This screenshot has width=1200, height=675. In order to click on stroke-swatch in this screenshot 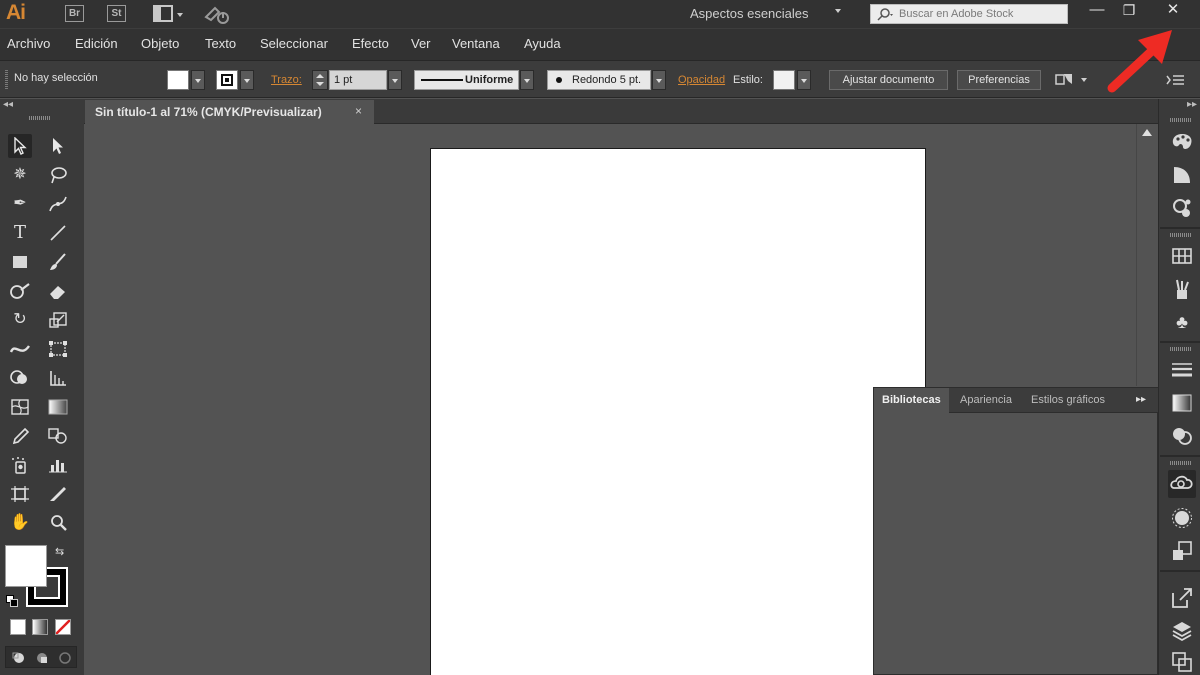, I will do `click(227, 80)`.